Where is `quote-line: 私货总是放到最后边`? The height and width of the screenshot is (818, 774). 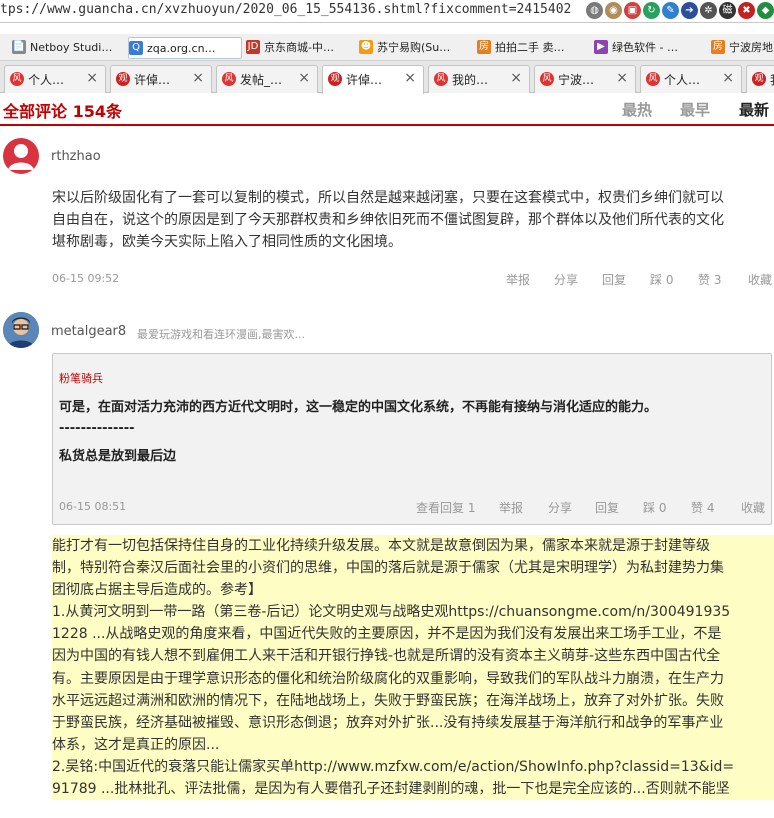
quote-line: 私货总是放到最后边 is located at coordinates (118, 456).